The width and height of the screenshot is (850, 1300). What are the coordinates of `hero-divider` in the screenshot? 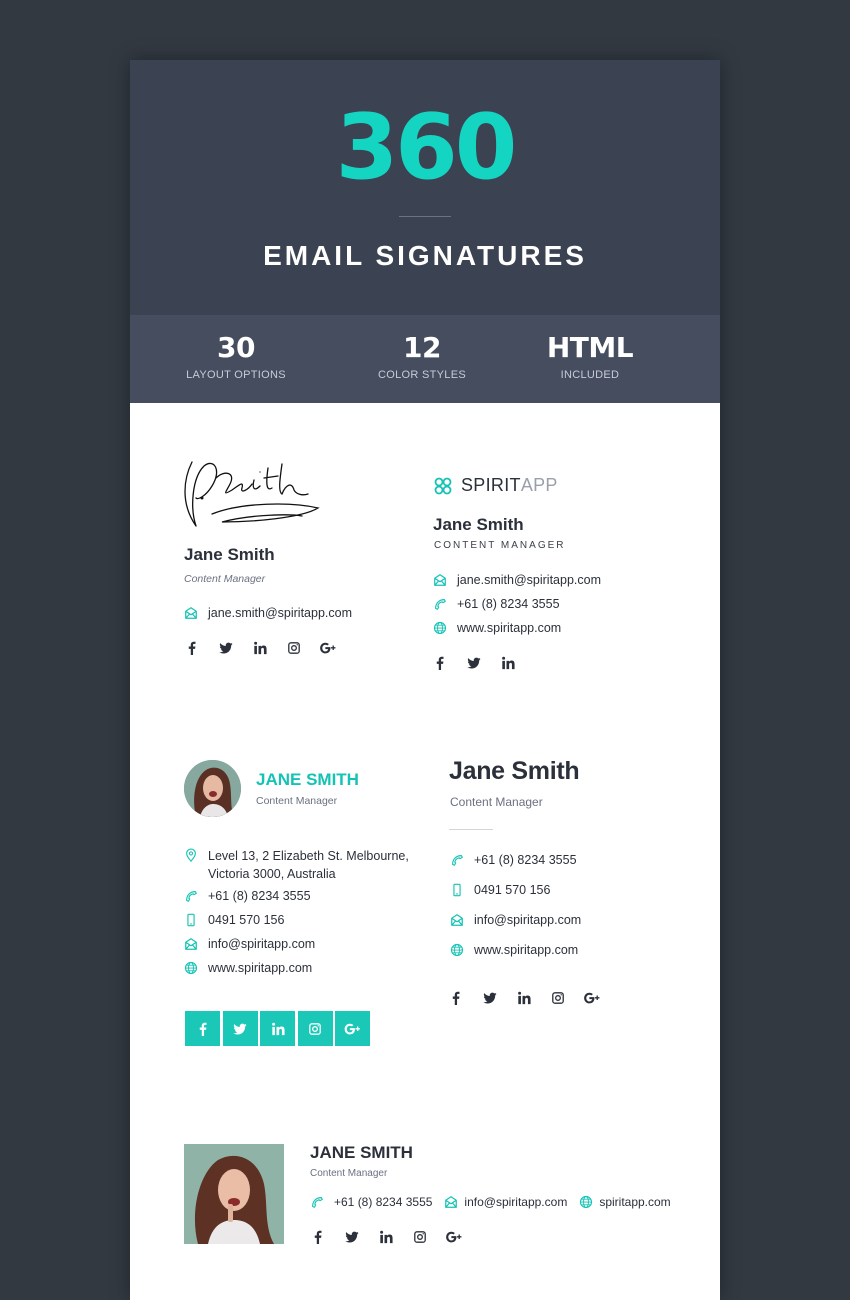 It's located at (425, 216).